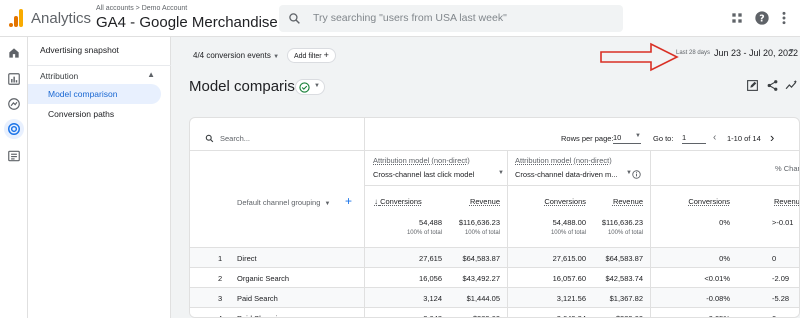 This screenshot has height=318, width=800. Describe the element at coordinates (783, 222) in the screenshot. I see `total-pct-revenue: >-0.01` at that location.